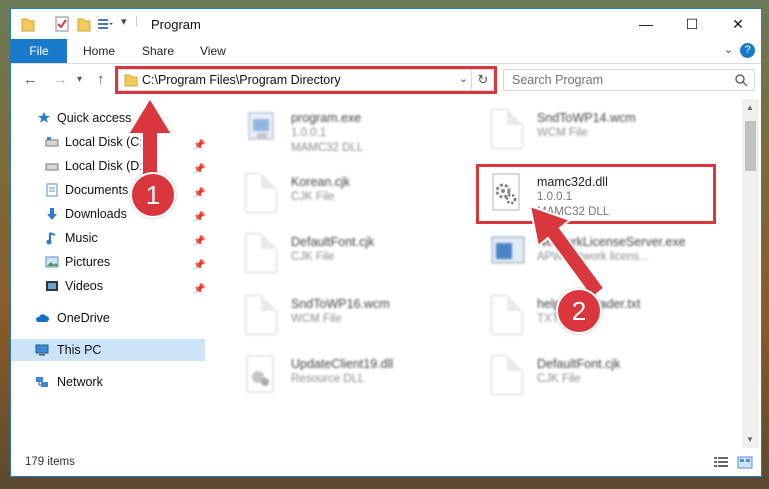 Image resolution: width=769 pixels, height=489 pixels. Describe the element at coordinates (52, 262) in the screenshot. I see `pictures-icon` at that location.